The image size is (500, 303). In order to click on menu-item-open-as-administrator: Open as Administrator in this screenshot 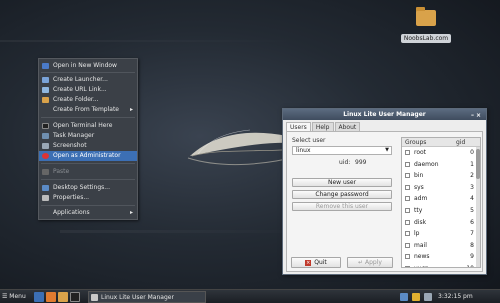, I will do `click(88, 156)`.